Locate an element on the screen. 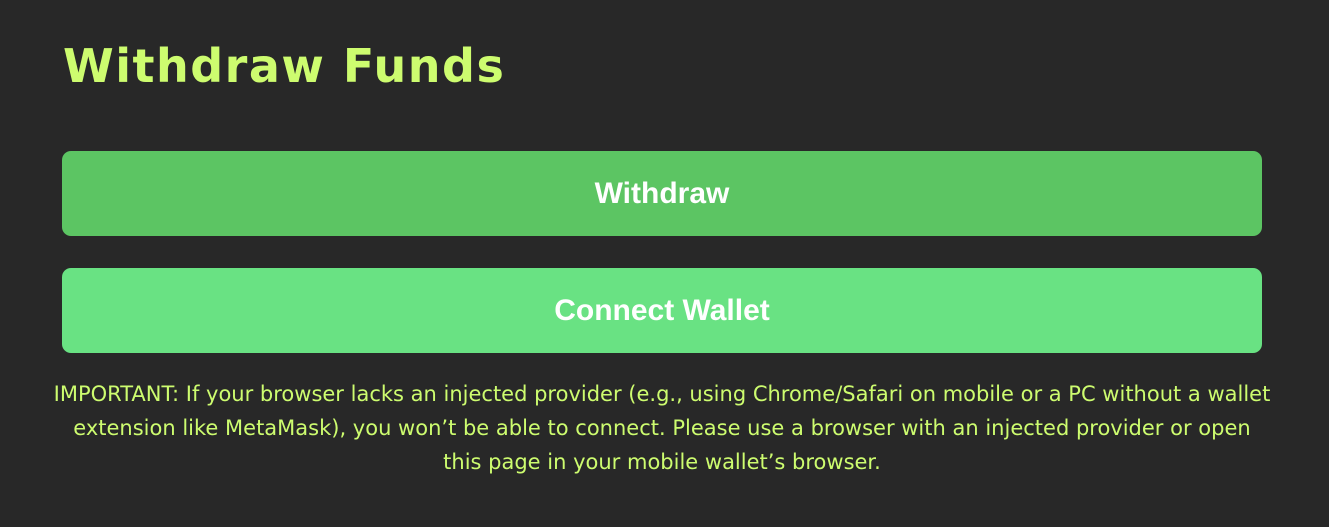 The width and height of the screenshot is (1329, 527). withdraw-button: Withdraw is located at coordinates (662, 193).